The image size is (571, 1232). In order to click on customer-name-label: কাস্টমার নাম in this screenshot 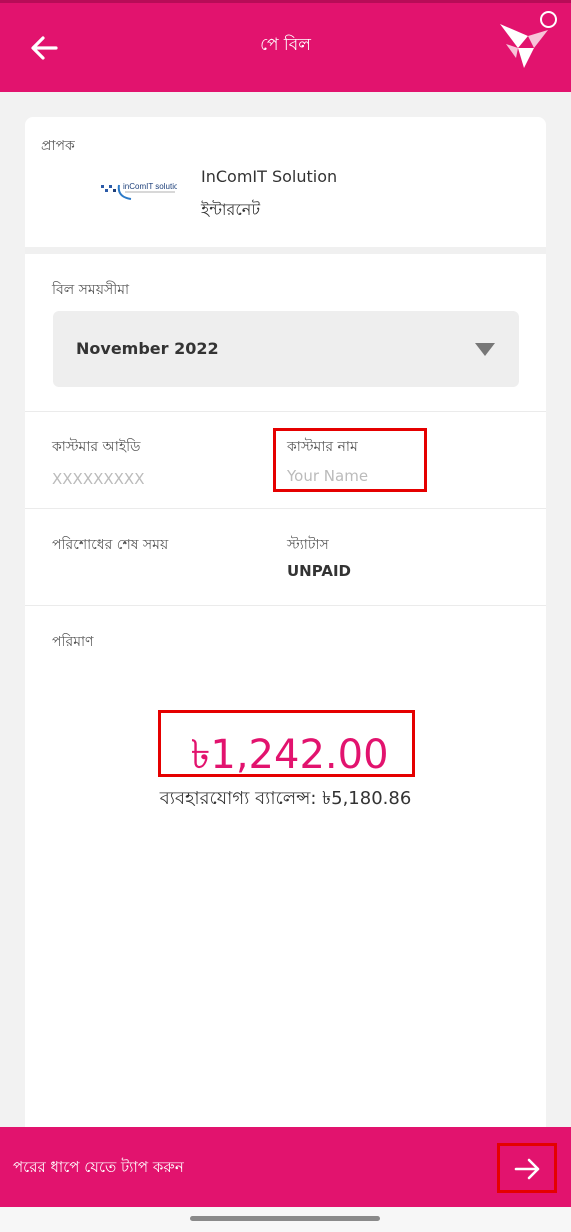, I will do `click(322, 447)`.